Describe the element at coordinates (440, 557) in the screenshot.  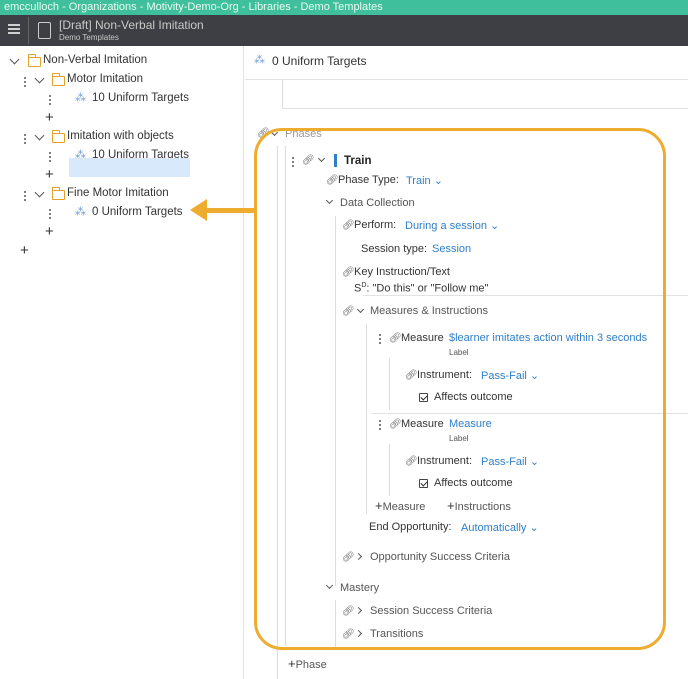
I see `opportunity-success-label: Opportunity Success Criteria` at that location.